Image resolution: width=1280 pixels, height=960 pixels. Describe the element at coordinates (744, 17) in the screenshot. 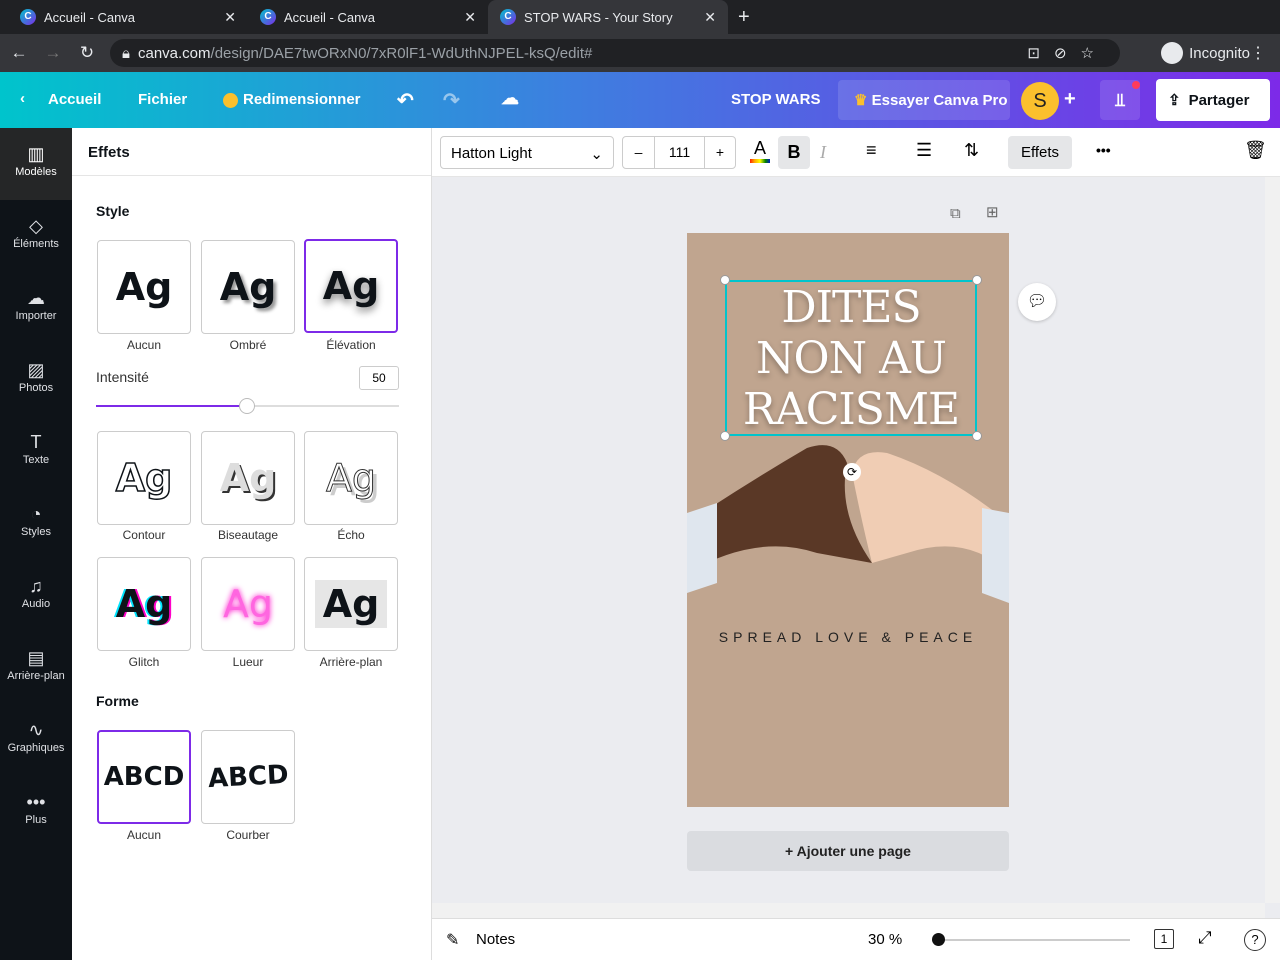

I see `new-tab-button: +` at that location.